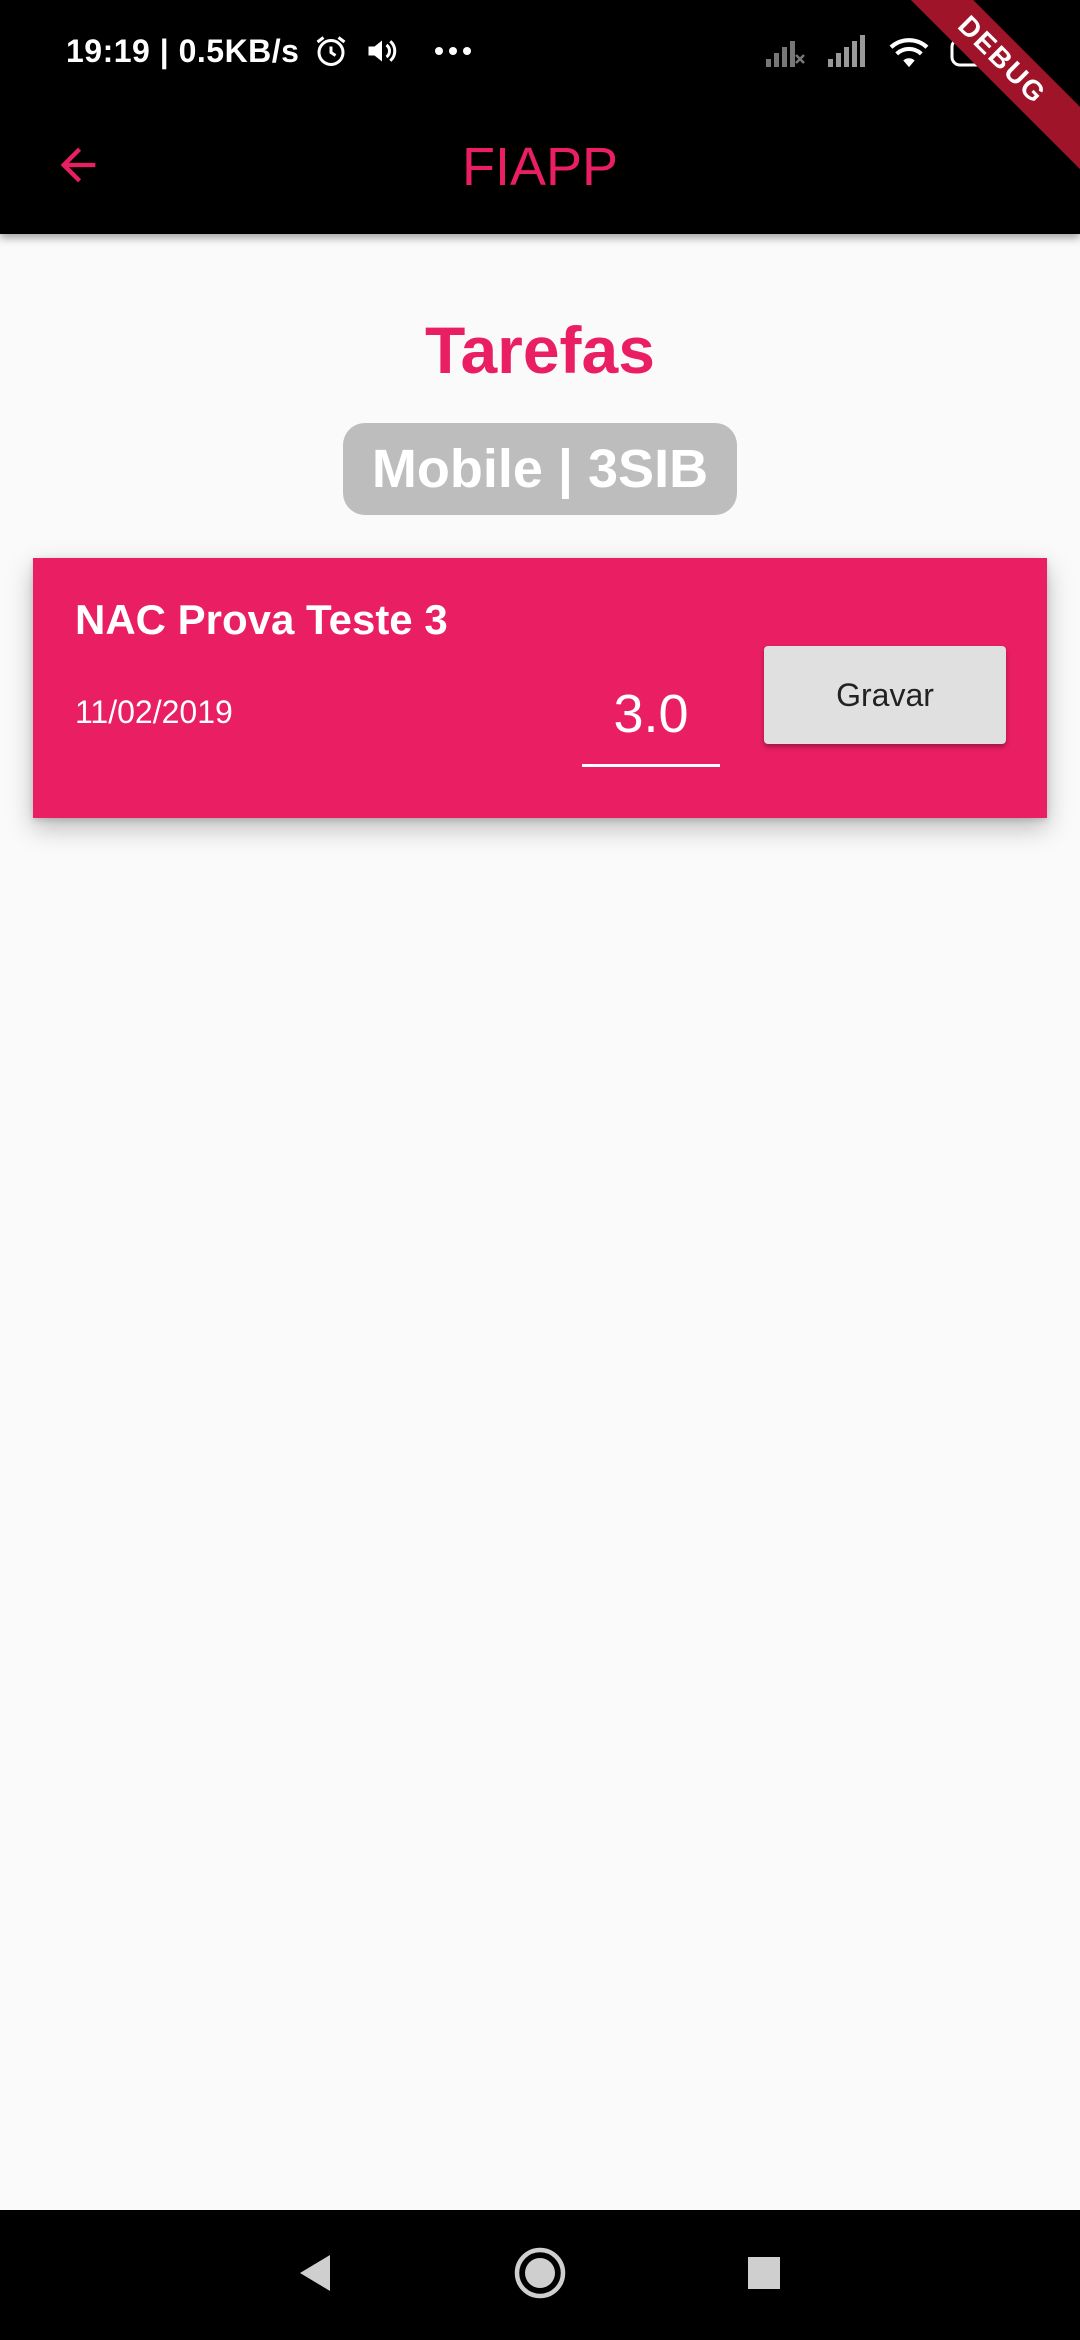 Image resolution: width=1080 pixels, height=2340 pixels. Describe the element at coordinates (331, 51) in the screenshot. I see `alarm-icon` at that location.